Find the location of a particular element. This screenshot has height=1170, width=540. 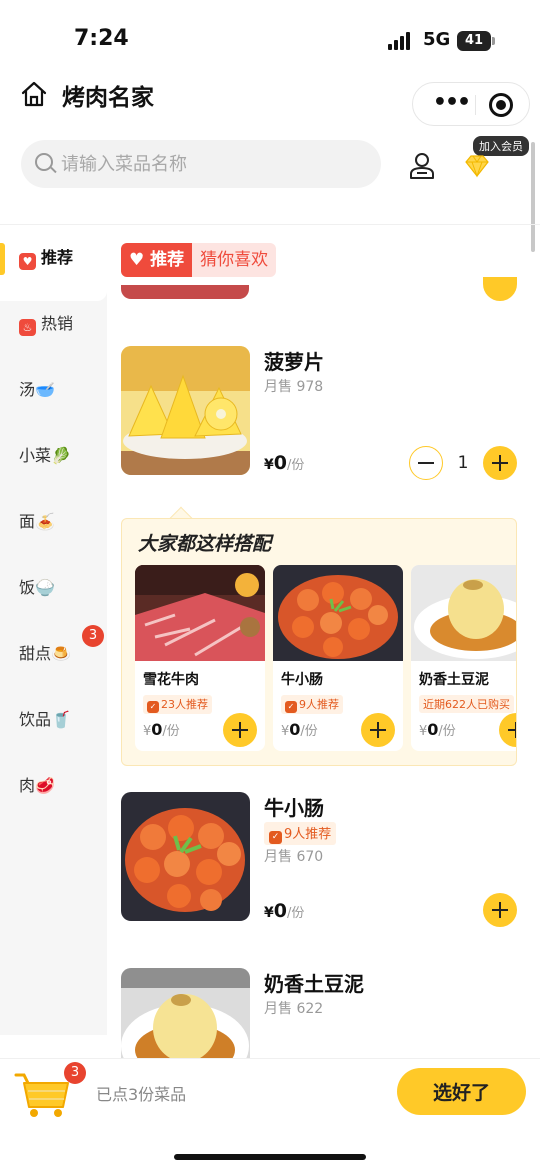

sidebar-item-drinks: 饮品🥤 is located at coordinates (53, 720).